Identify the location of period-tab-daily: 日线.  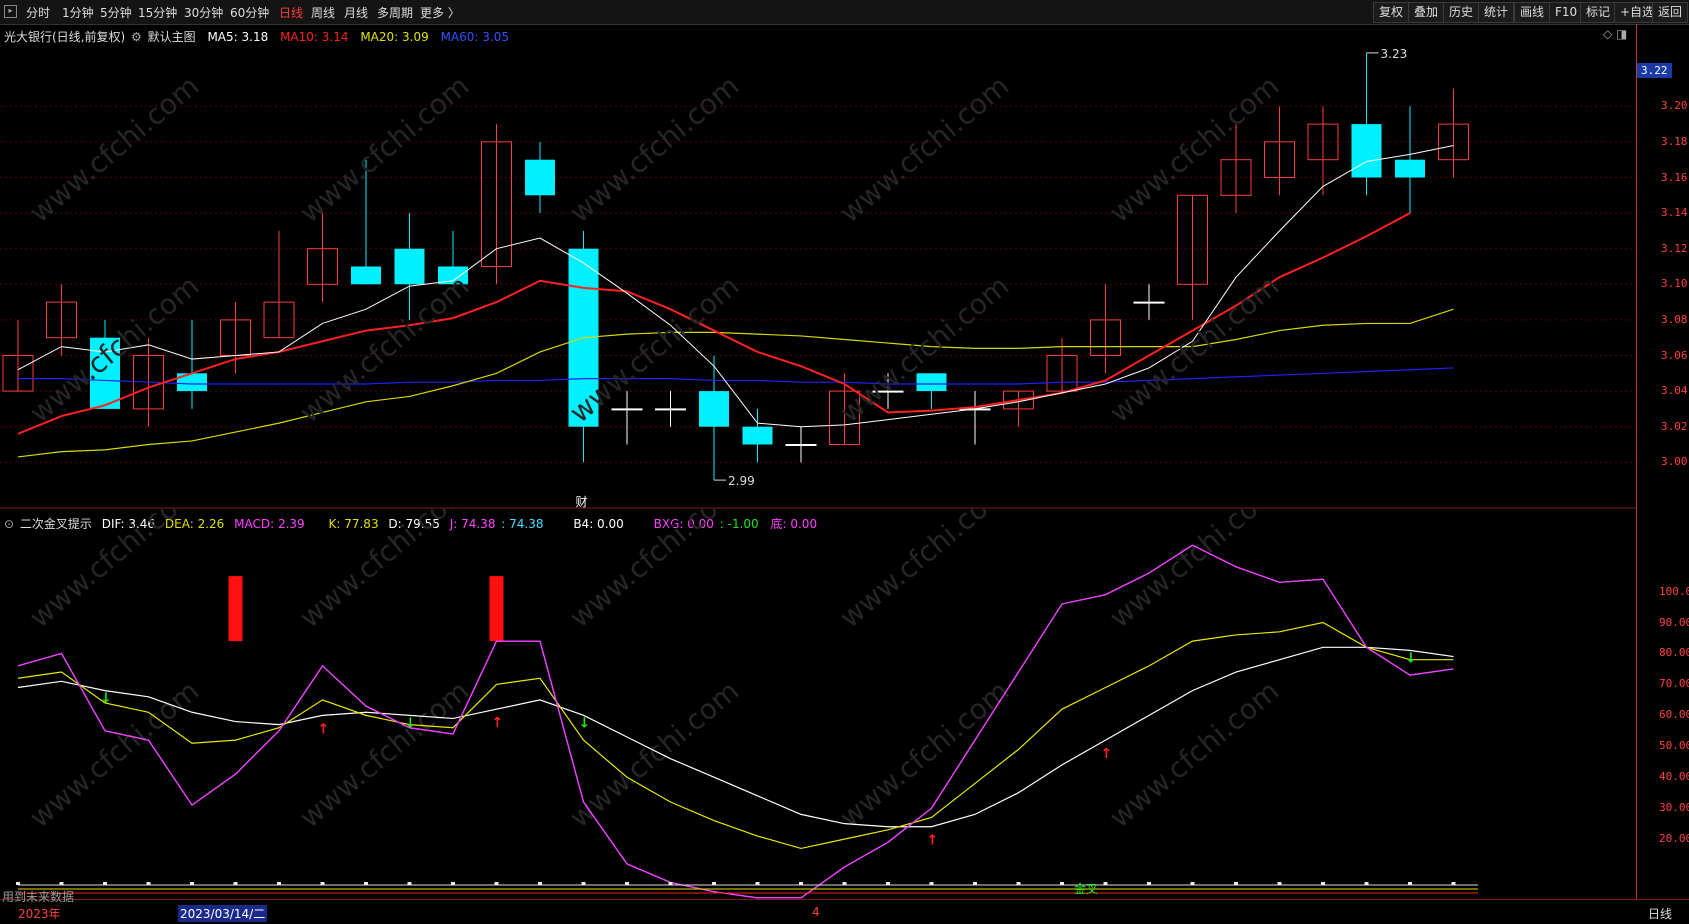
(1660, 913).